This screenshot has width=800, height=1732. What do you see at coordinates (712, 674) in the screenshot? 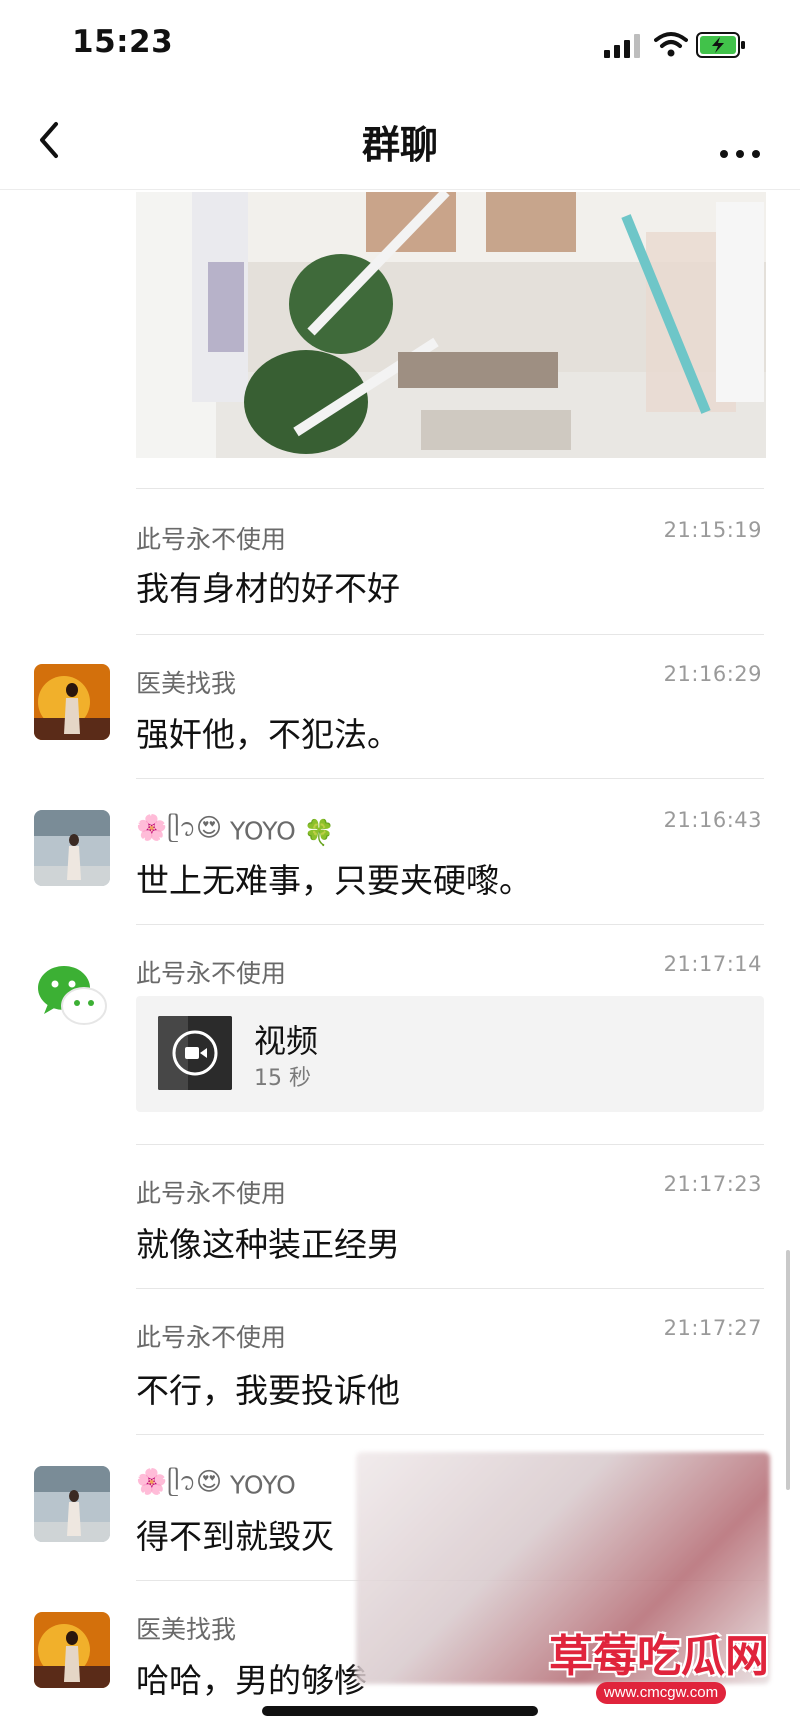
I see `message-time: 21:16:29` at bounding box center [712, 674].